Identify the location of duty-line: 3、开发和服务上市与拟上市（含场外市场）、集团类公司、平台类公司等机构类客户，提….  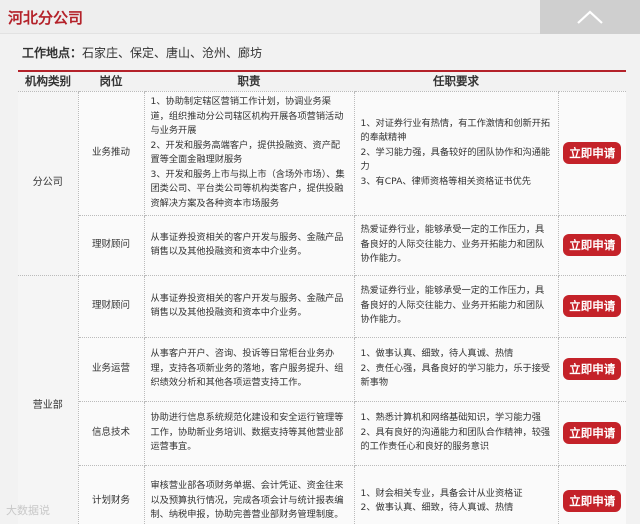
(247, 188).